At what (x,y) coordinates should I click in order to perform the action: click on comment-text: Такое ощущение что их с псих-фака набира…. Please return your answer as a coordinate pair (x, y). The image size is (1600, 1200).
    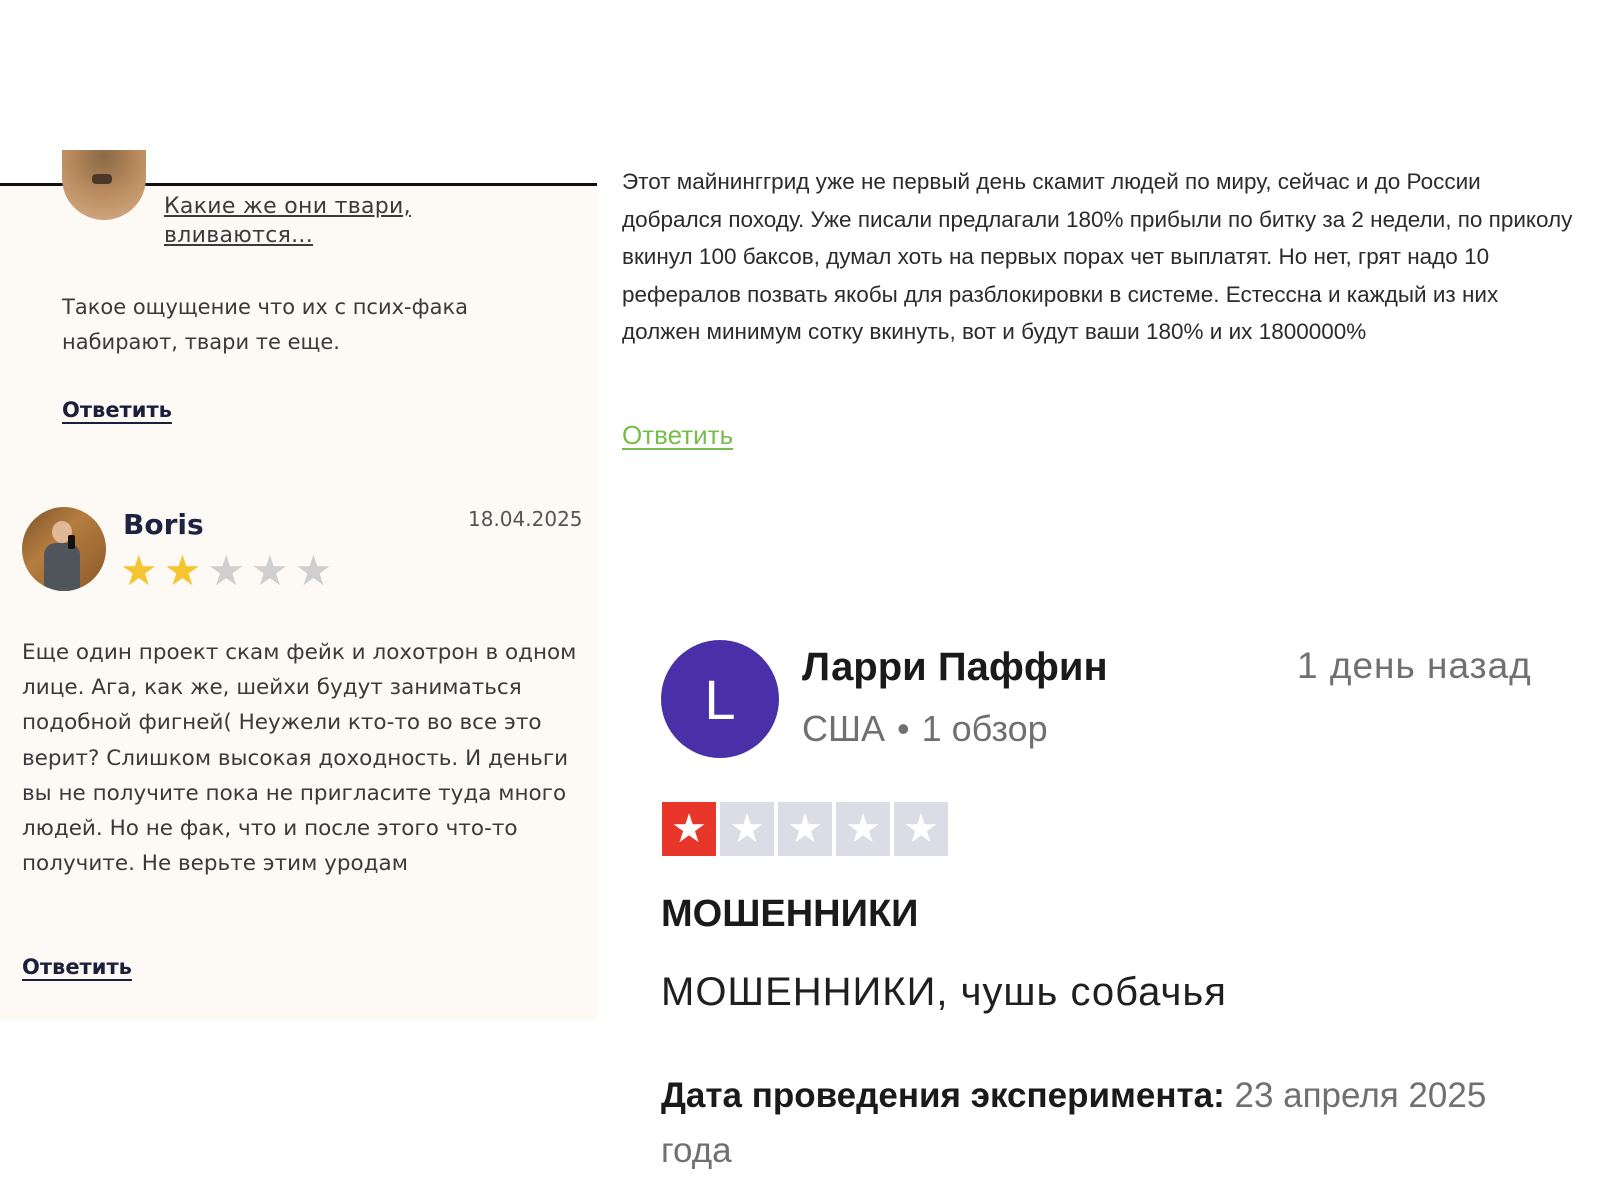
    Looking at the image, I should click on (265, 324).